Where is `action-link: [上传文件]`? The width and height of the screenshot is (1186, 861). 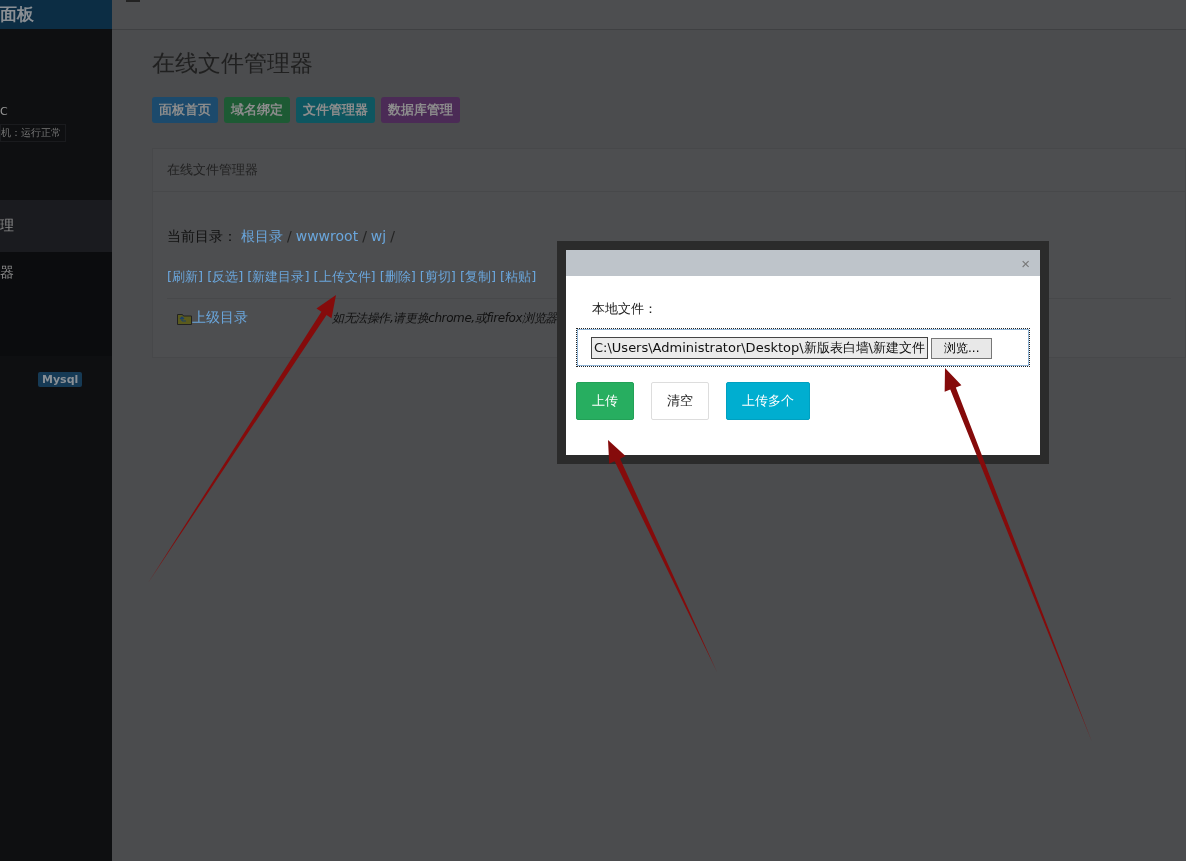 action-link: [上传文件] is located at coordinates (344, 277).